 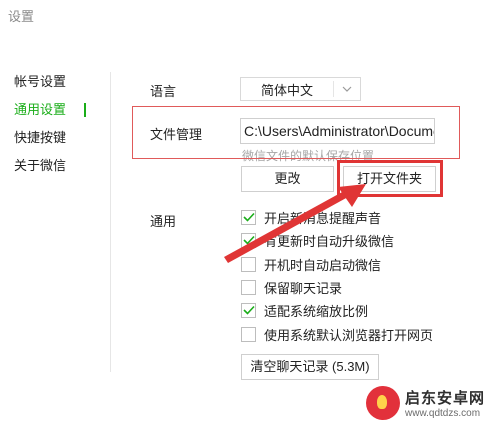 I want to click on watermark: 启东安卓网 www.qdtdzs.com, so click(x=425, y=403).